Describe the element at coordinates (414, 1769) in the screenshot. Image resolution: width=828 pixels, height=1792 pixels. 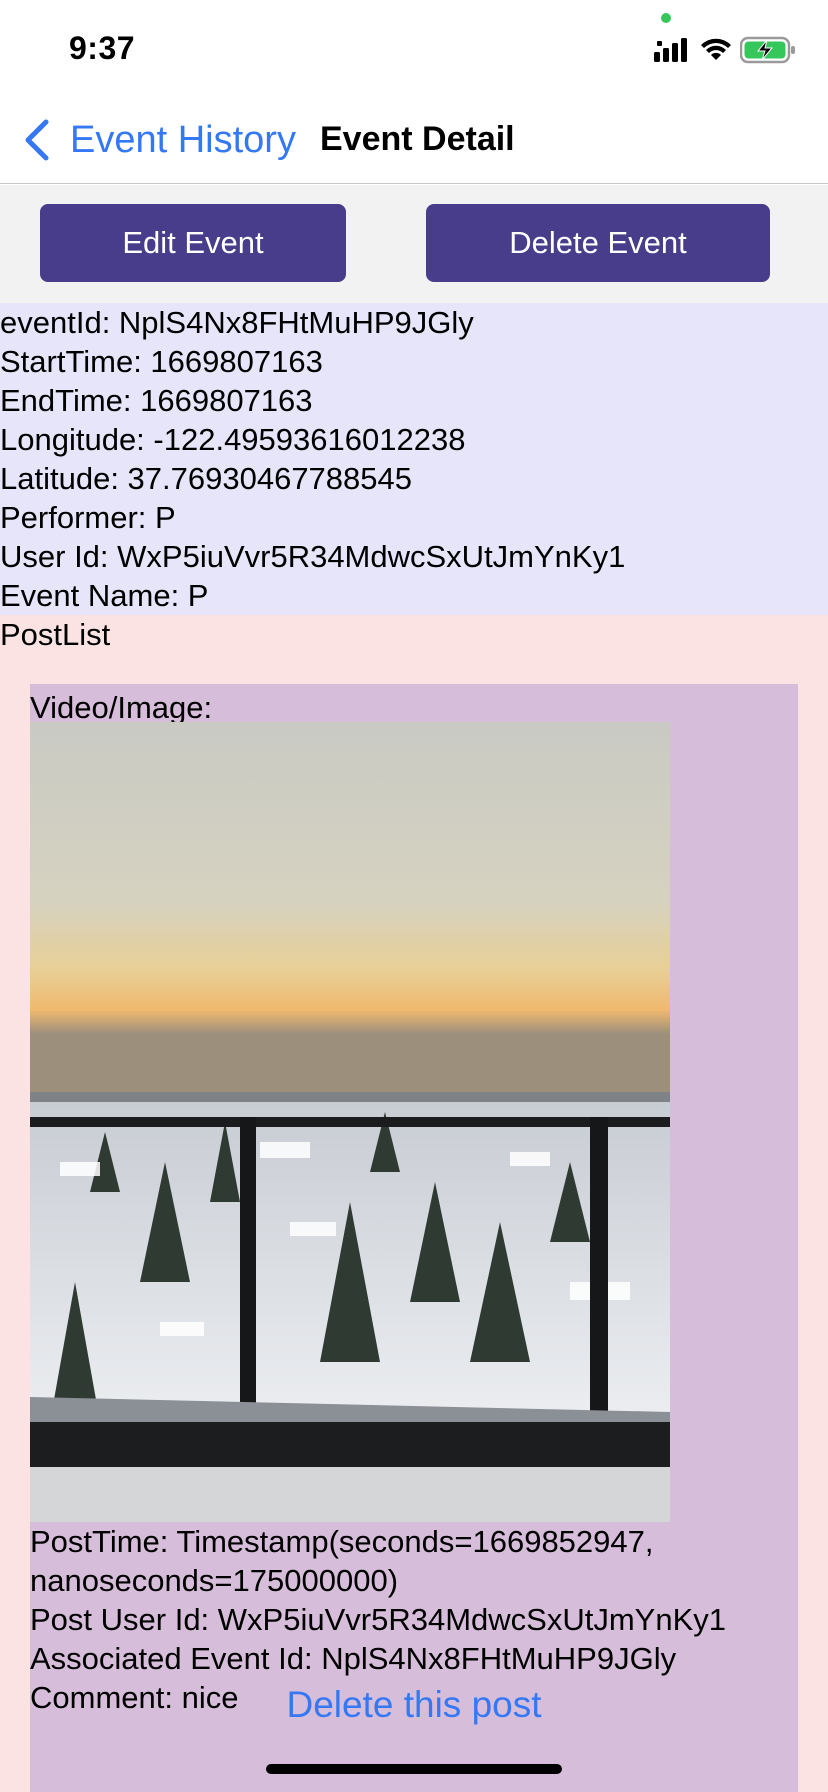
I see `home-indicator` at that location.